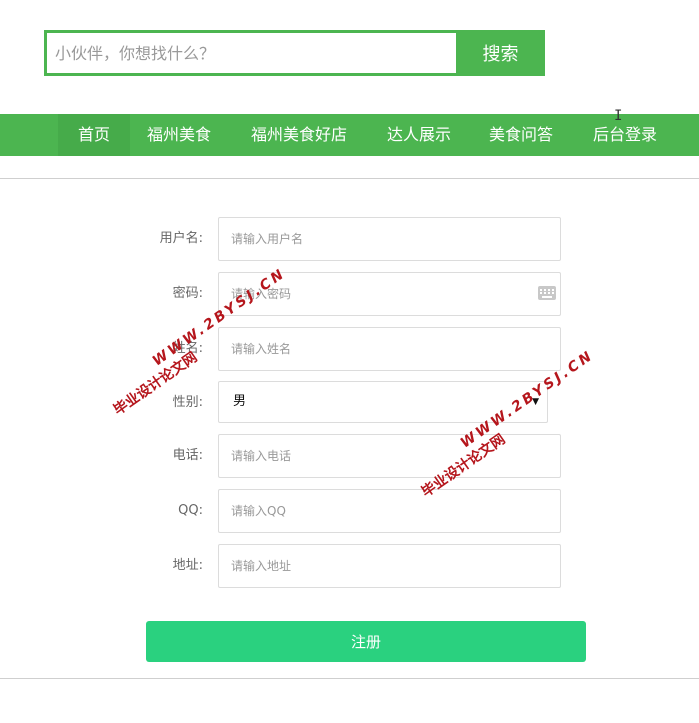 The width and height of the screenshot is (699, 723). I want to click on text-cursor-icon: I, so click(618, 116).